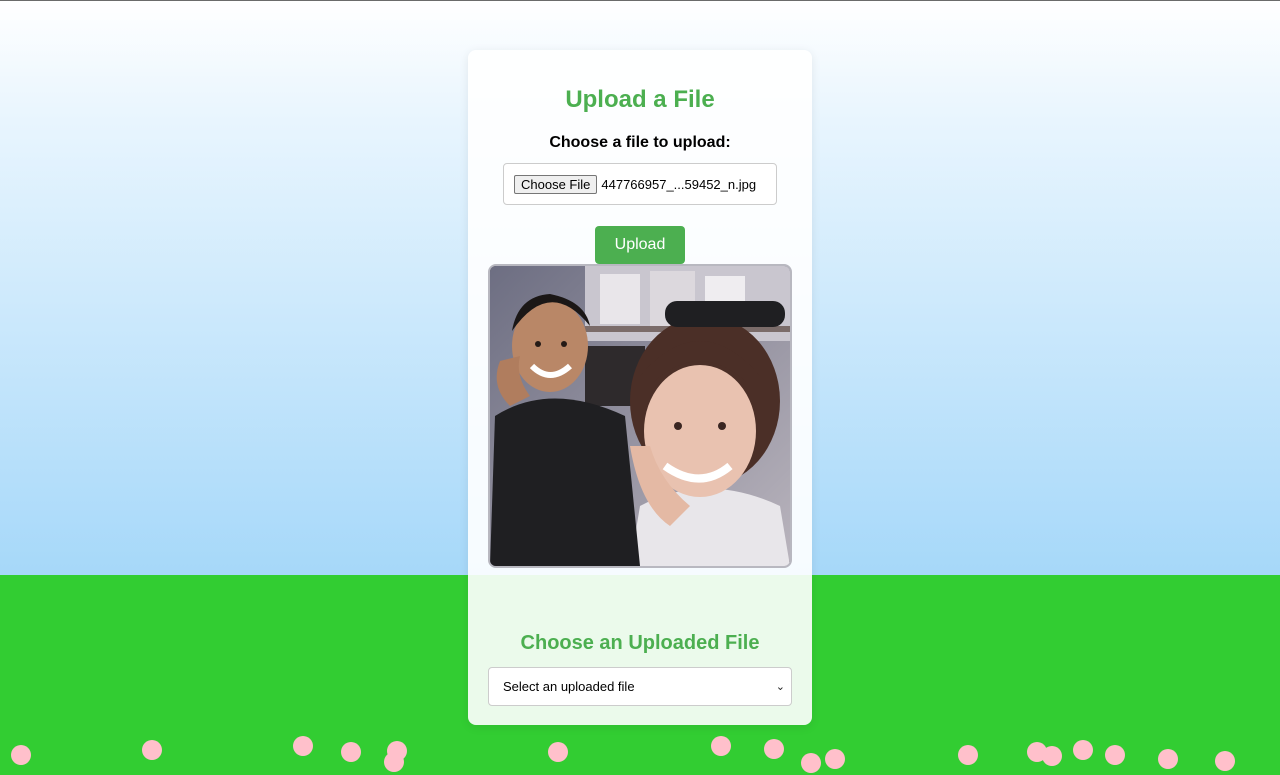 This screenshot has width=1280, height=775. I want to click on upload-title: Upload a File, so click(640, 99).